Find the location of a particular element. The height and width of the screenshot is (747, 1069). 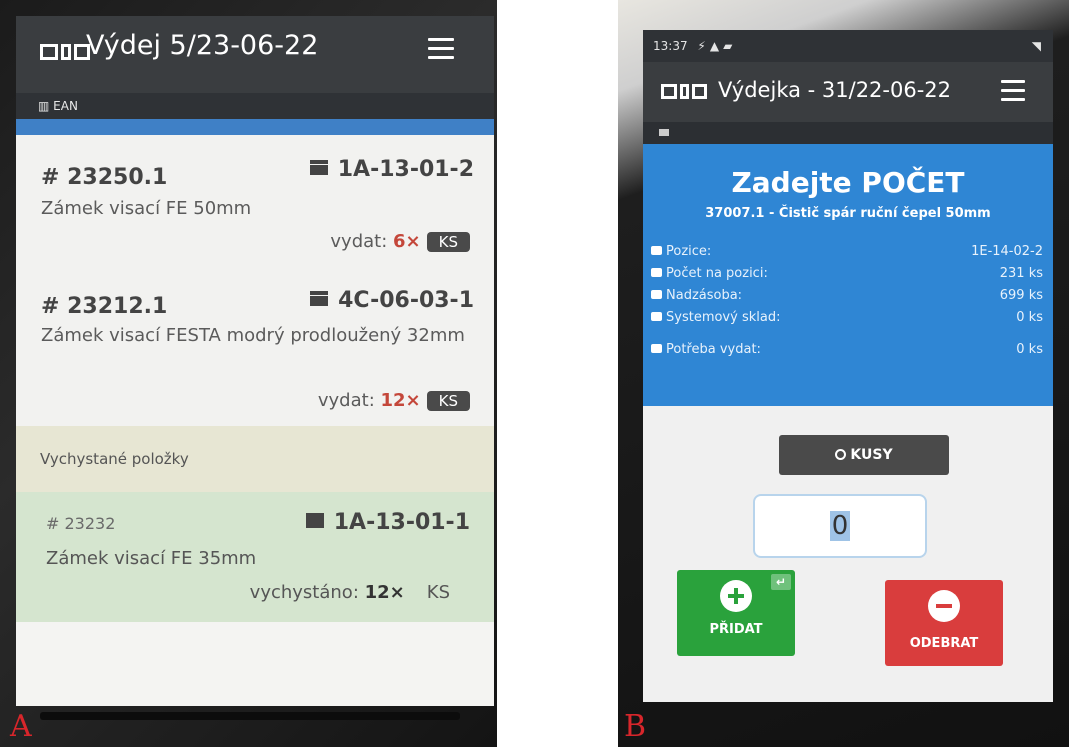

item-name: Zámek visací FE 50mm is located at coordinates (146, 208).